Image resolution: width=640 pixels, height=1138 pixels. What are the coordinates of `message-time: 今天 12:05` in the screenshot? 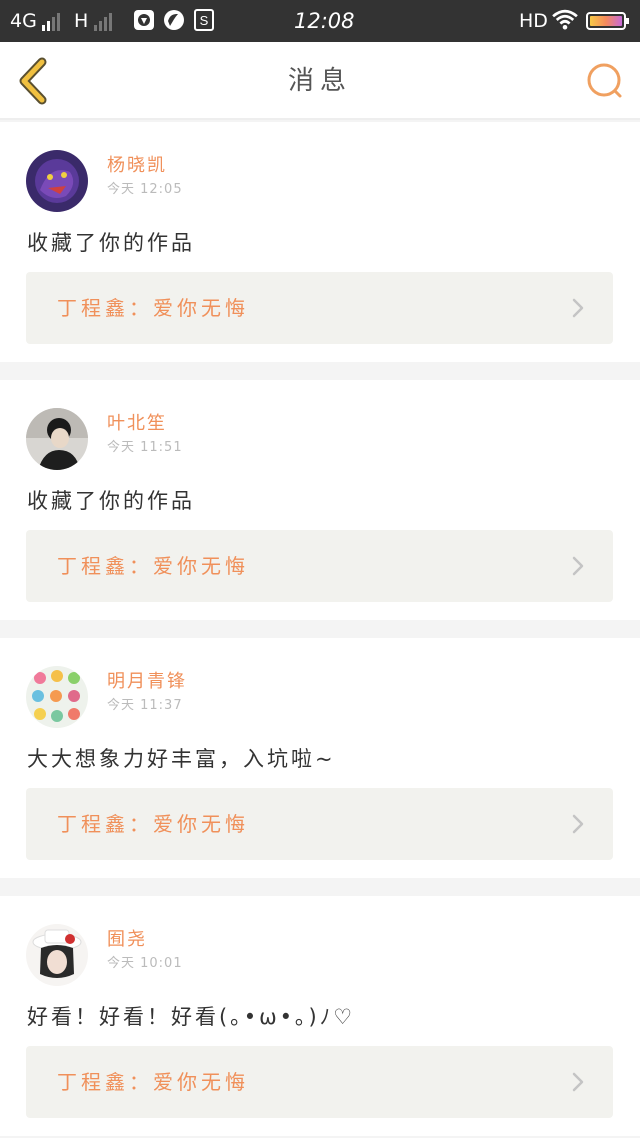 It's located at (145, 189).